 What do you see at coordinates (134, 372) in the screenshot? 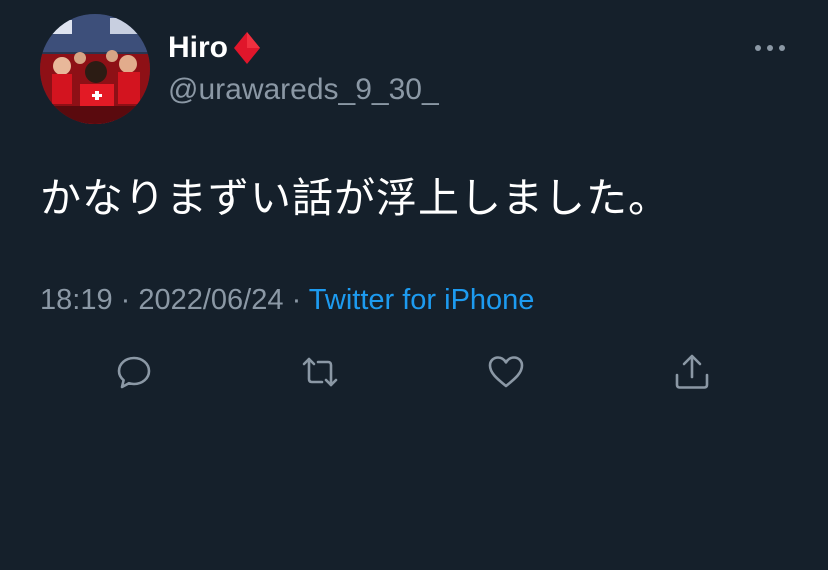
I see `reply-icon` at bounding box center [134, 372].